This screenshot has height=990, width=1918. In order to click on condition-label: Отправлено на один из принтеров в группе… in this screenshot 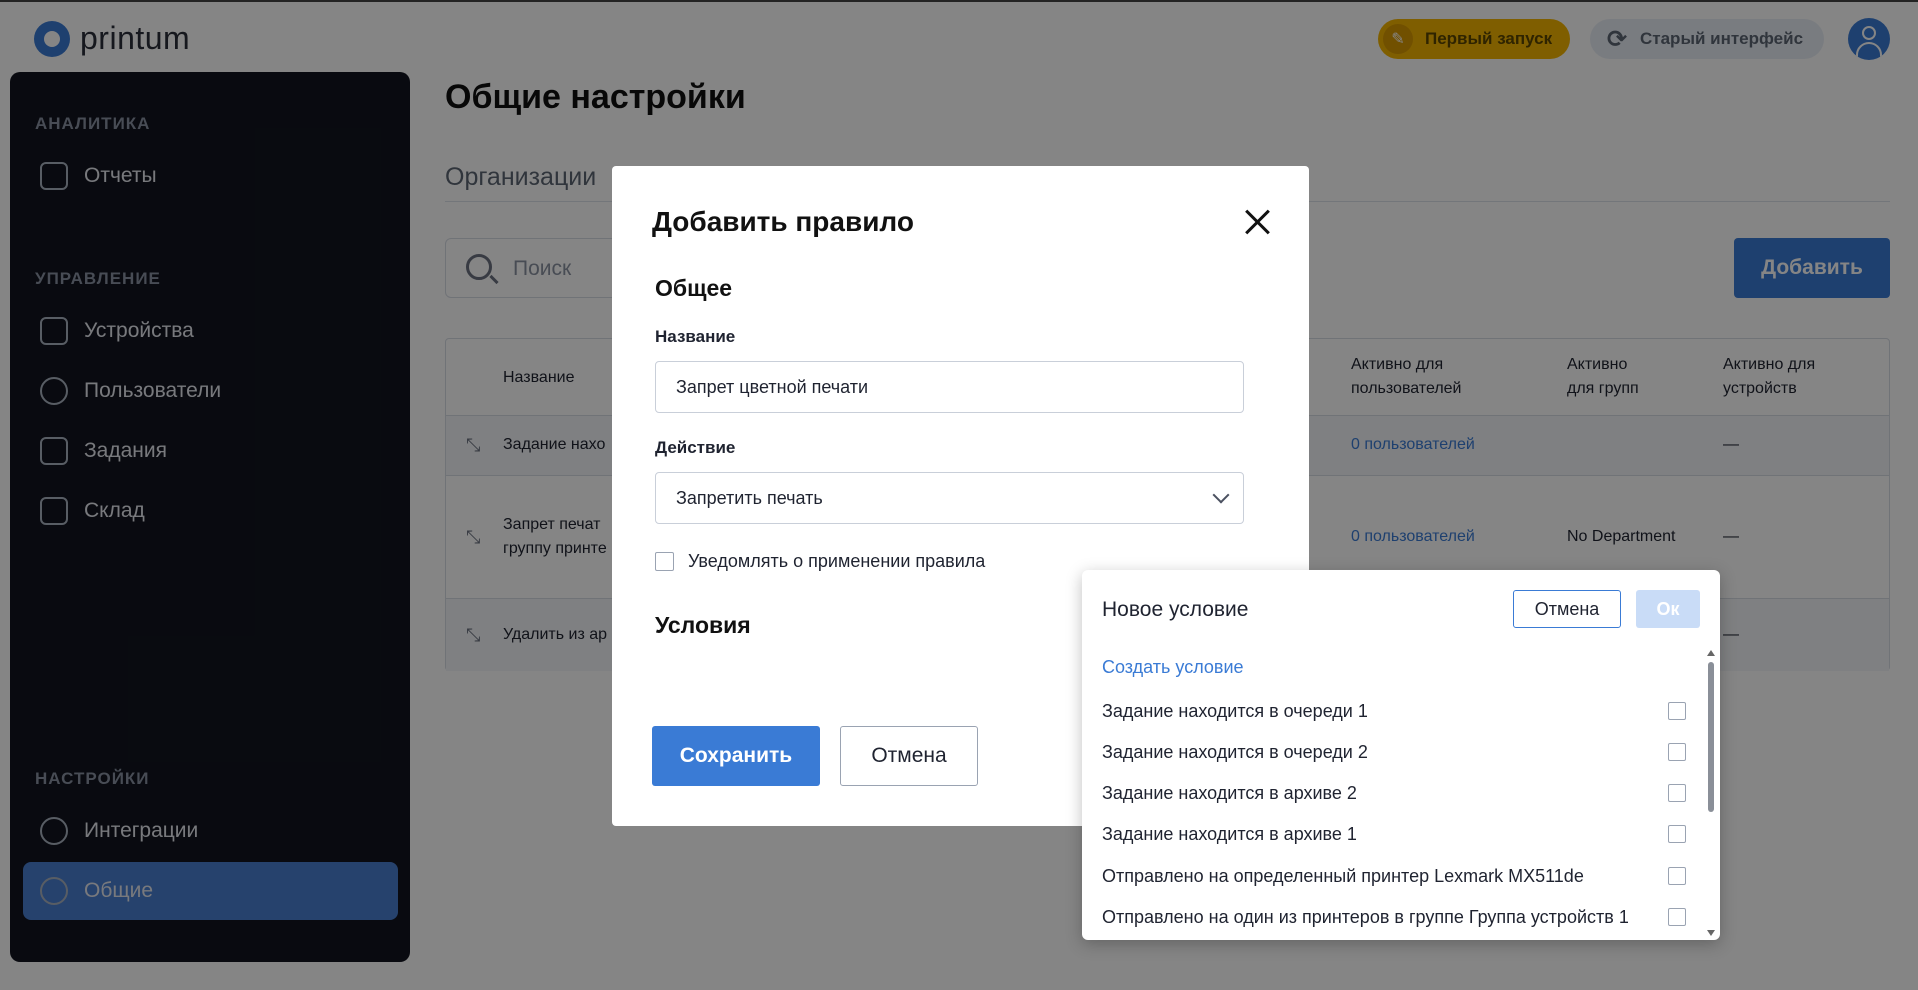, I will do `click(1365, 917)`.